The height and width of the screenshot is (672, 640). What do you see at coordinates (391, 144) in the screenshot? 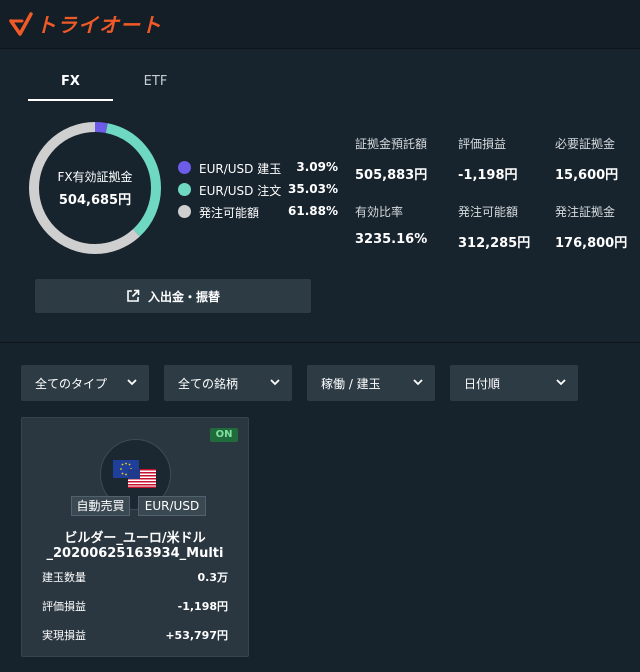
I see `stat-label: 証拠金預託額` at bounding box center [391, 144].